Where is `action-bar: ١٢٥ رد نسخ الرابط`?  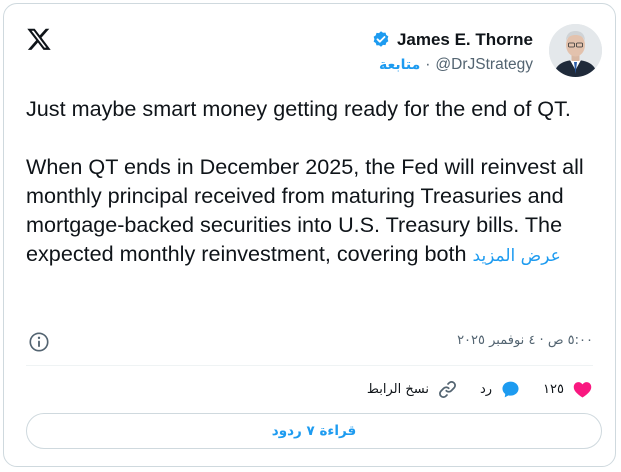
action-bar: ١٢٥ رد نسخ الرابط is located at coordinates (480, 389).